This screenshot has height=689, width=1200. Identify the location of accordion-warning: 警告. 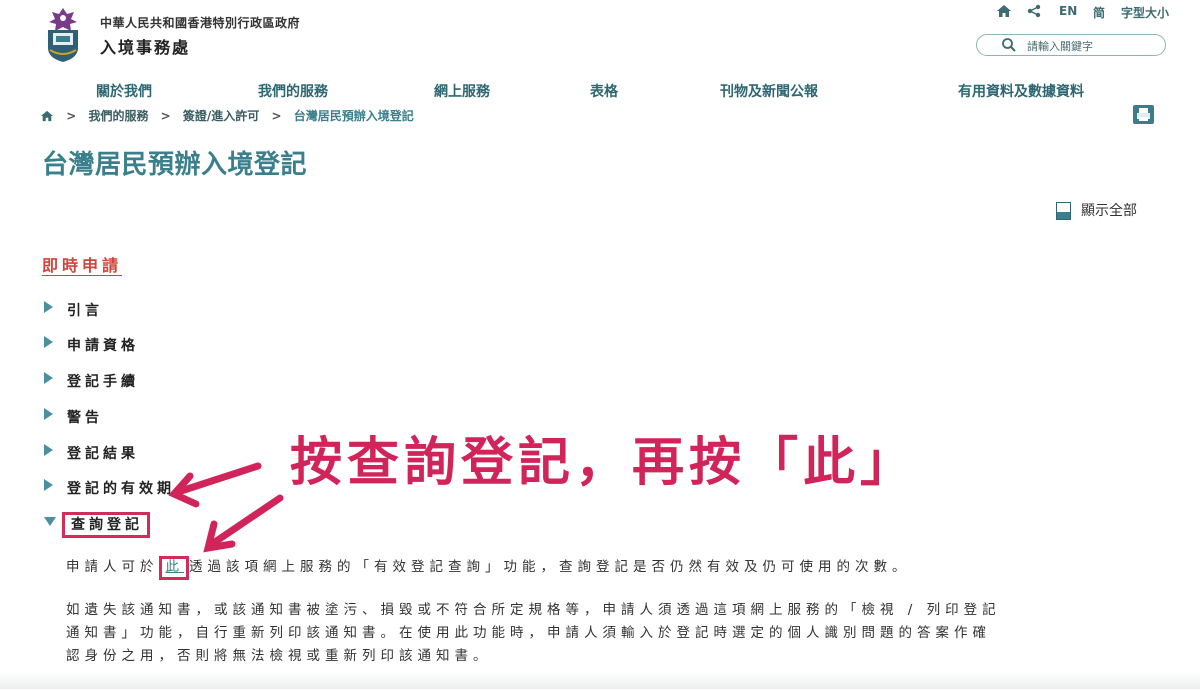
(73, 417).